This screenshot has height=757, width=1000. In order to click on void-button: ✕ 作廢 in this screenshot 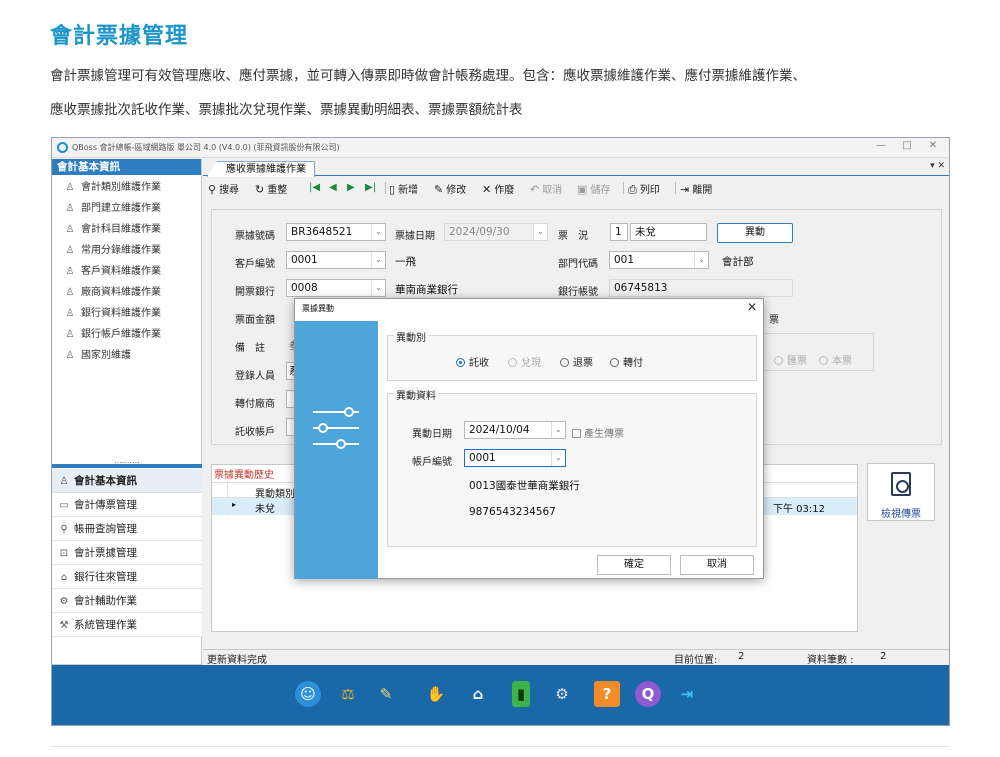, I will do `click(498, 188)`.